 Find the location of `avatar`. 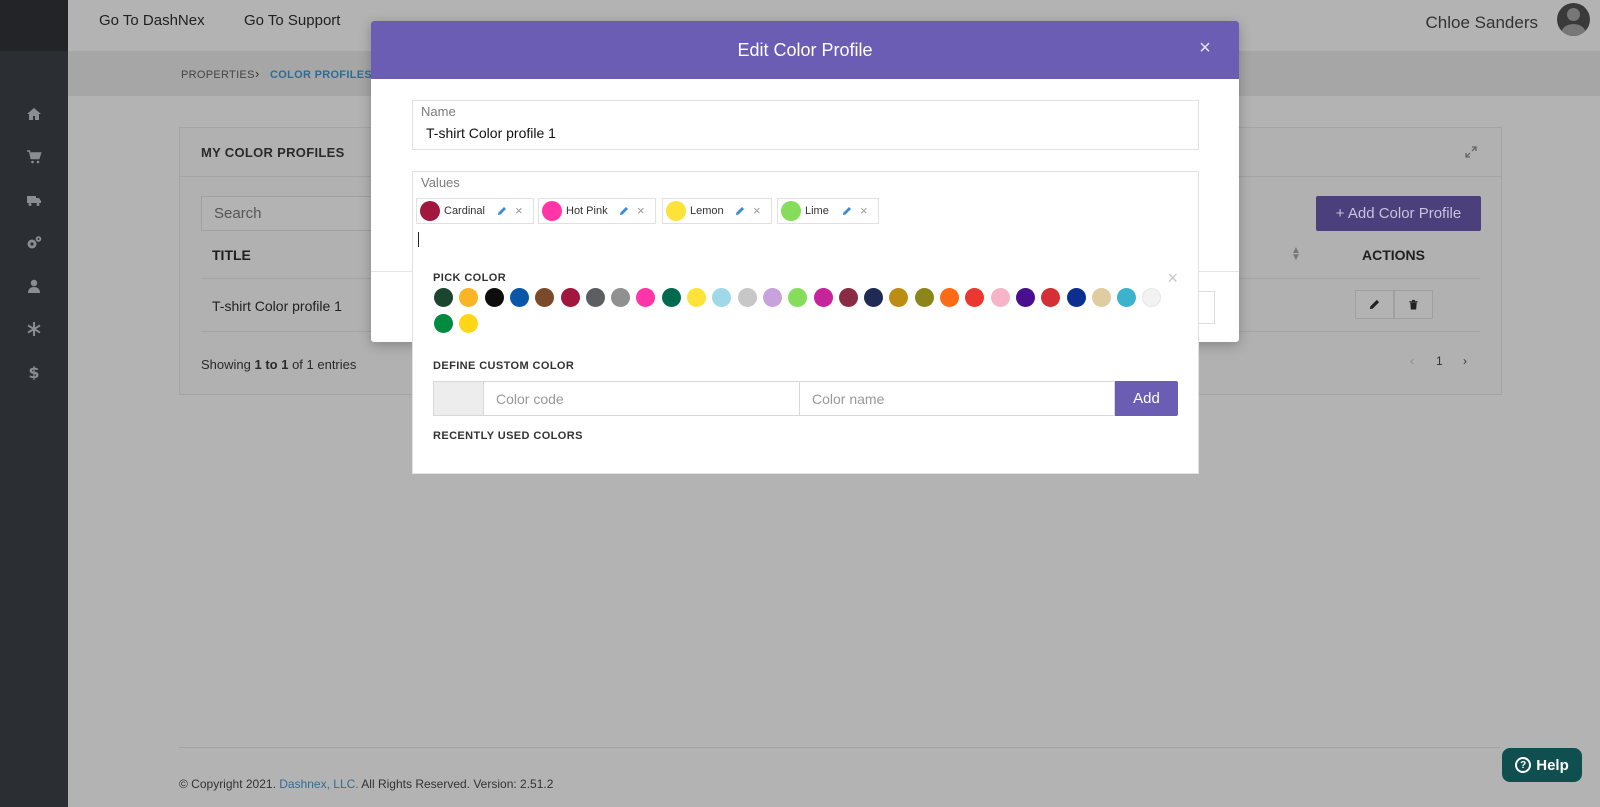

avatar is located at coordinates (1573, 19).